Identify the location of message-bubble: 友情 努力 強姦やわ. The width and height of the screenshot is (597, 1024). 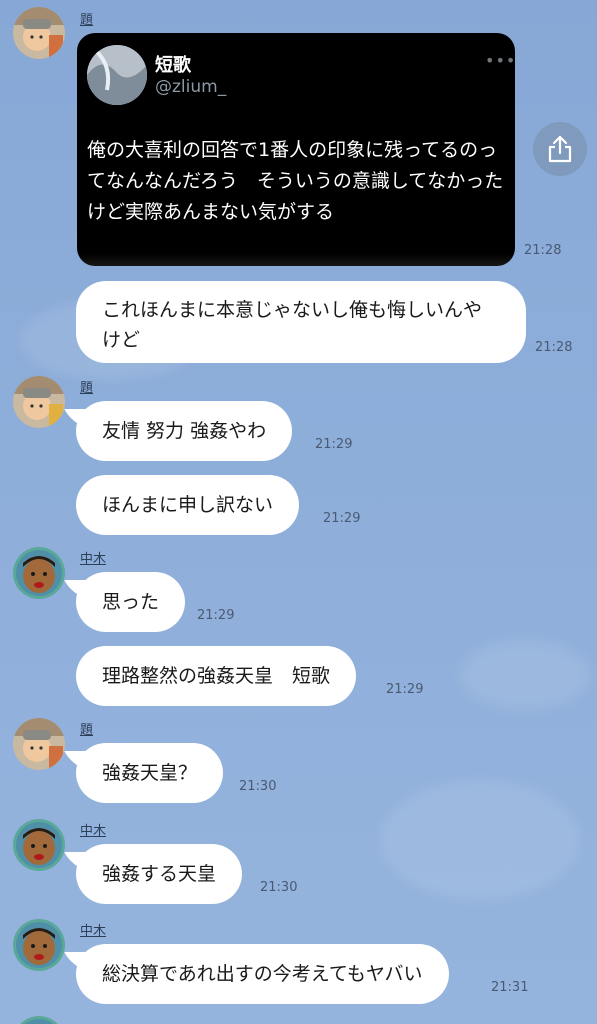
(184, 431).